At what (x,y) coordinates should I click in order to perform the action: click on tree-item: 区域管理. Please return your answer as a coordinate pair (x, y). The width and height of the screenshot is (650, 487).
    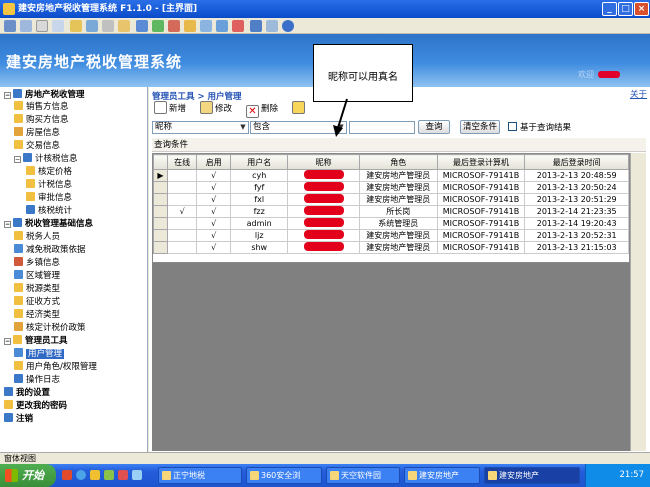
    Looking at the image, I should click on (37, 276).